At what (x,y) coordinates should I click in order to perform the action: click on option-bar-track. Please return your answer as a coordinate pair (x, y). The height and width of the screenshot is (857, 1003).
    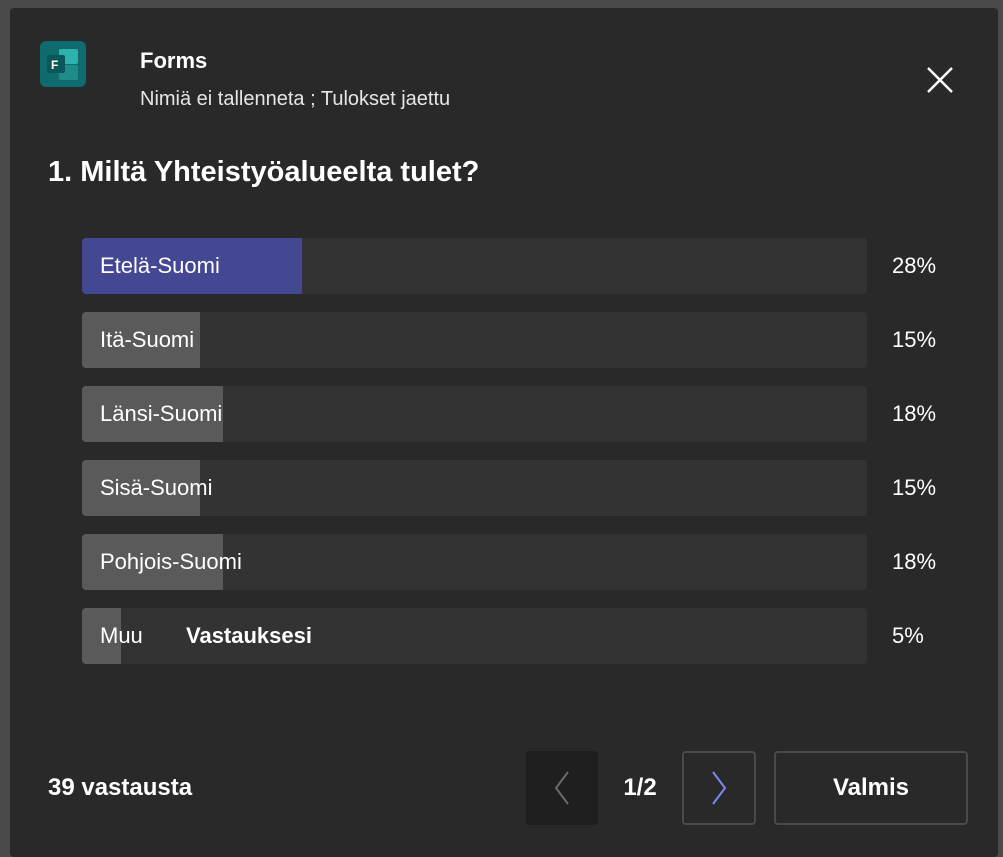
    Looking at the image, I should click on (474, 340).